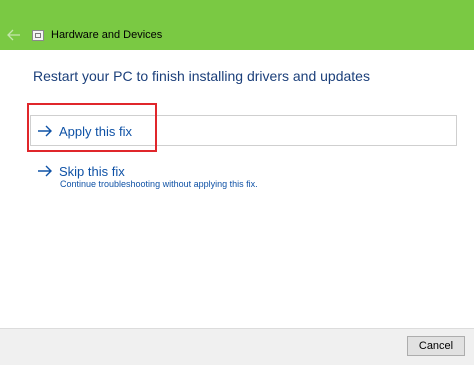 The width and height of the screenshot is (474, 365). I want to click on window-title: Hardware and Devices, so click(107, 35).